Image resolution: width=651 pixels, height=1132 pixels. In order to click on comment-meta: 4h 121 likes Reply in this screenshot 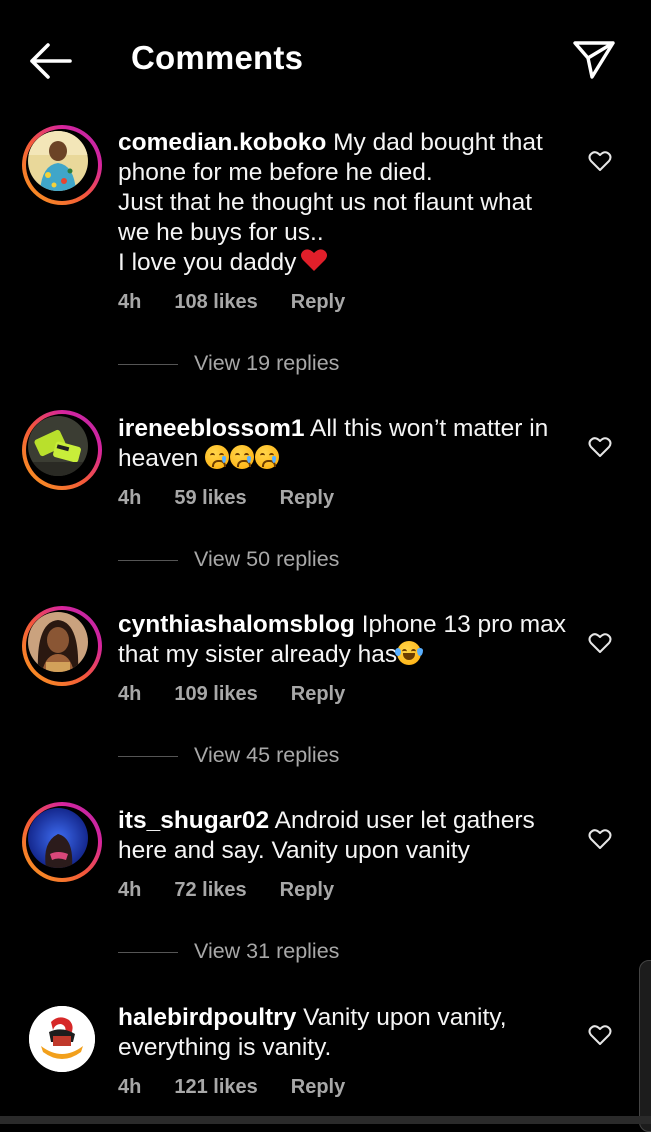, I will do `click(248, 1087)`.